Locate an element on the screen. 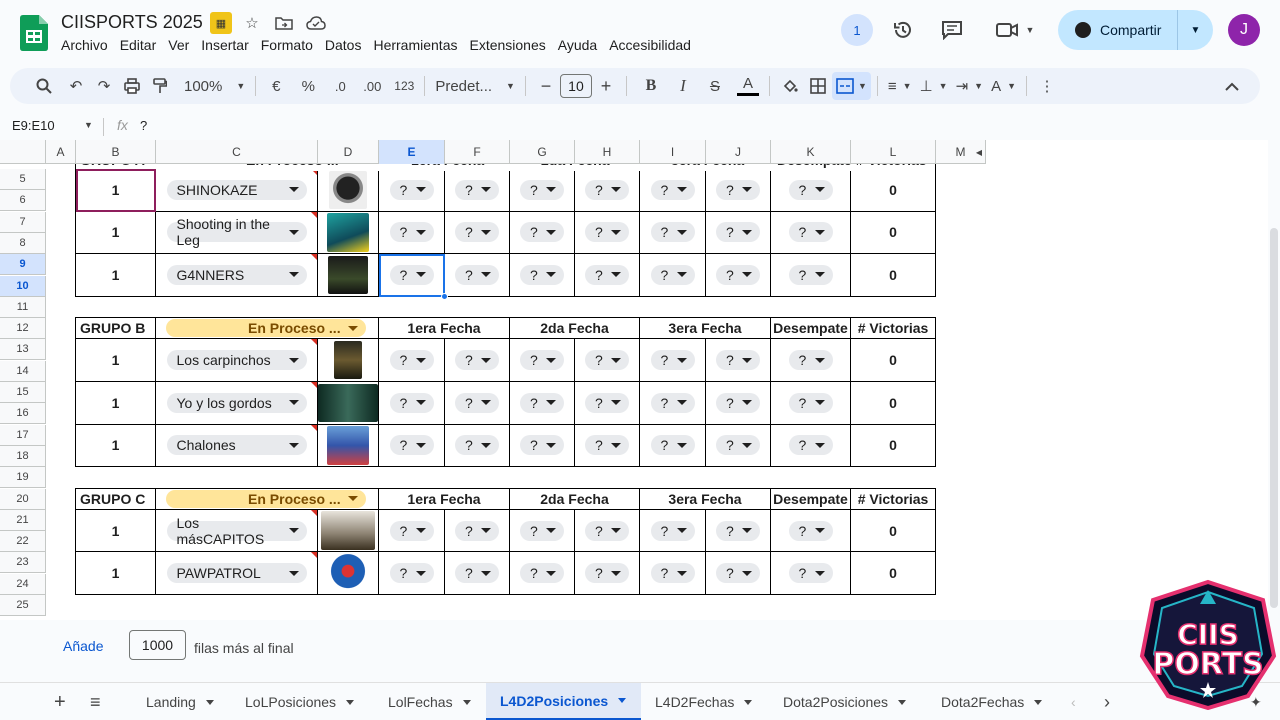 This screenshot has width=1280, height=720. sheet-tab-dota2fechas: Dota2Fechas is located at coordinates (987, 701).